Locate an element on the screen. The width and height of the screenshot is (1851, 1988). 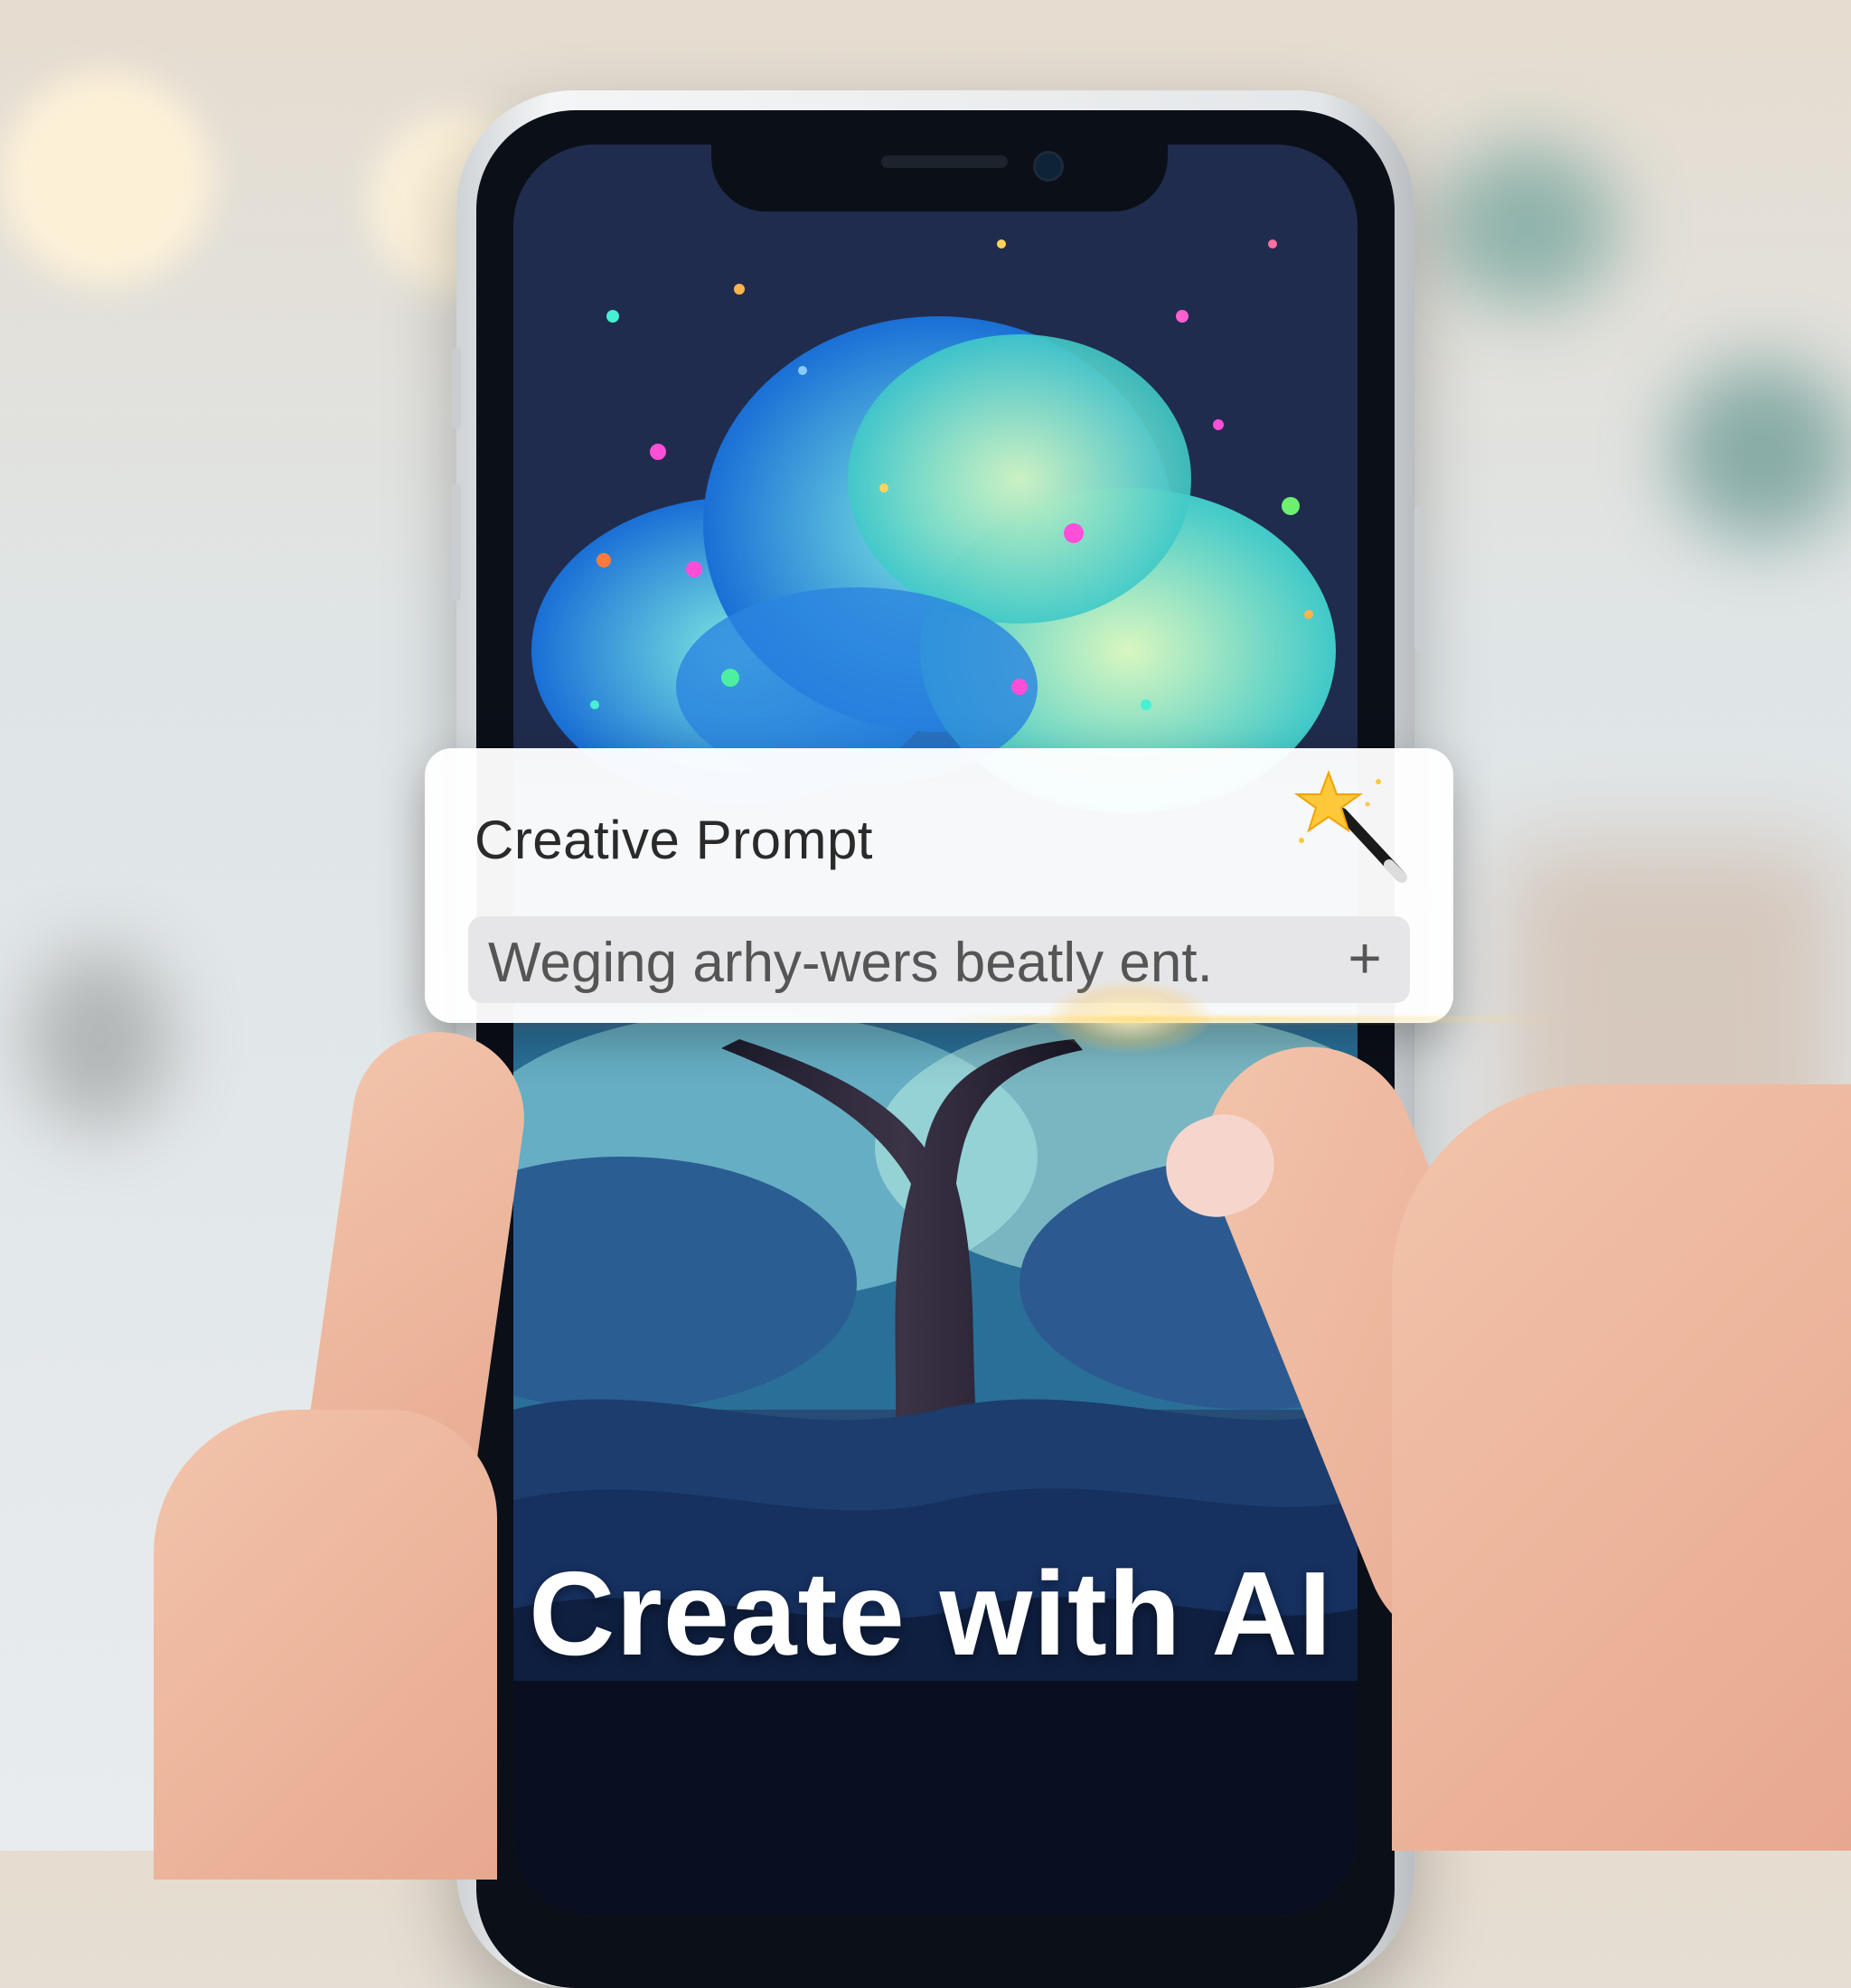
left-palm is located at coordinates (325, 1645).